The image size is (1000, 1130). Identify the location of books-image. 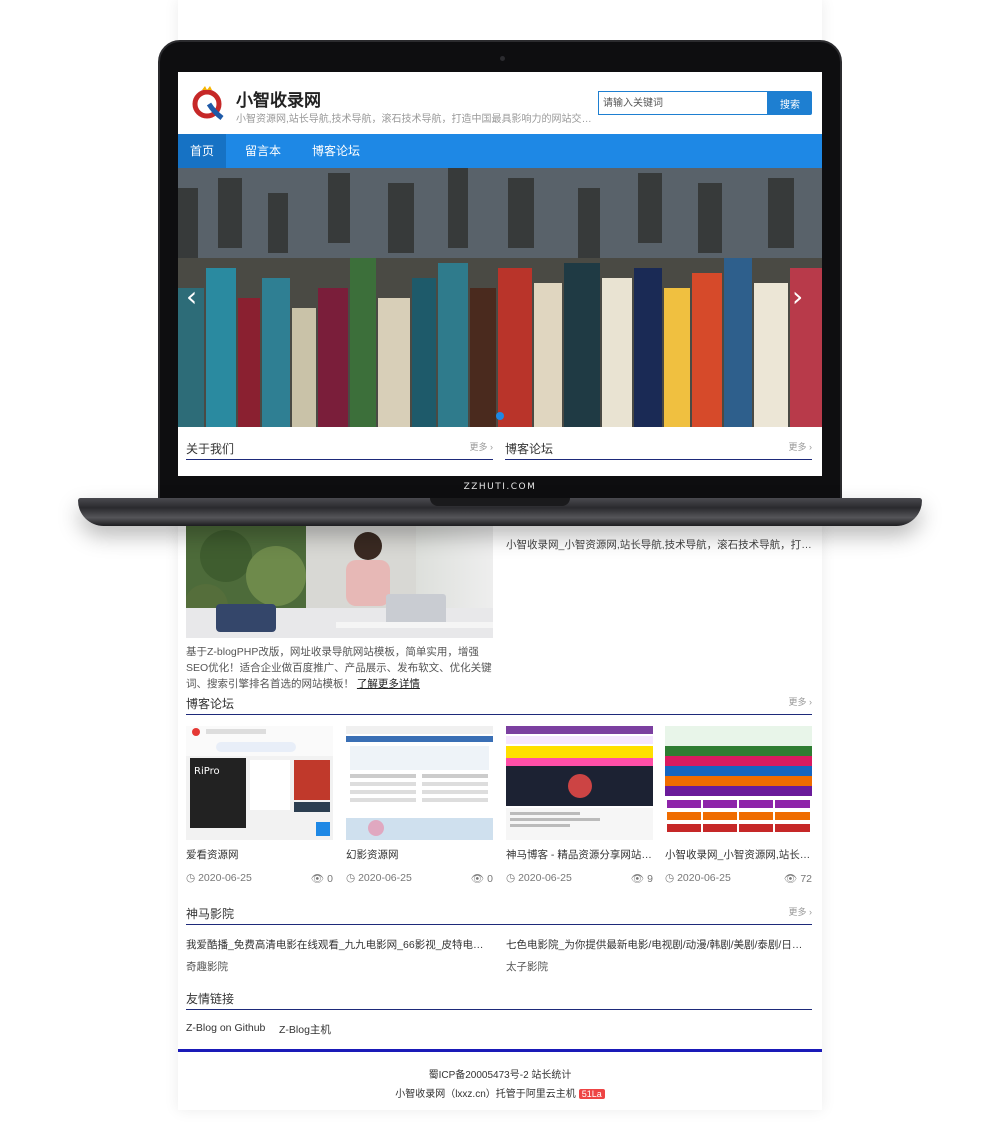
(500, 297).